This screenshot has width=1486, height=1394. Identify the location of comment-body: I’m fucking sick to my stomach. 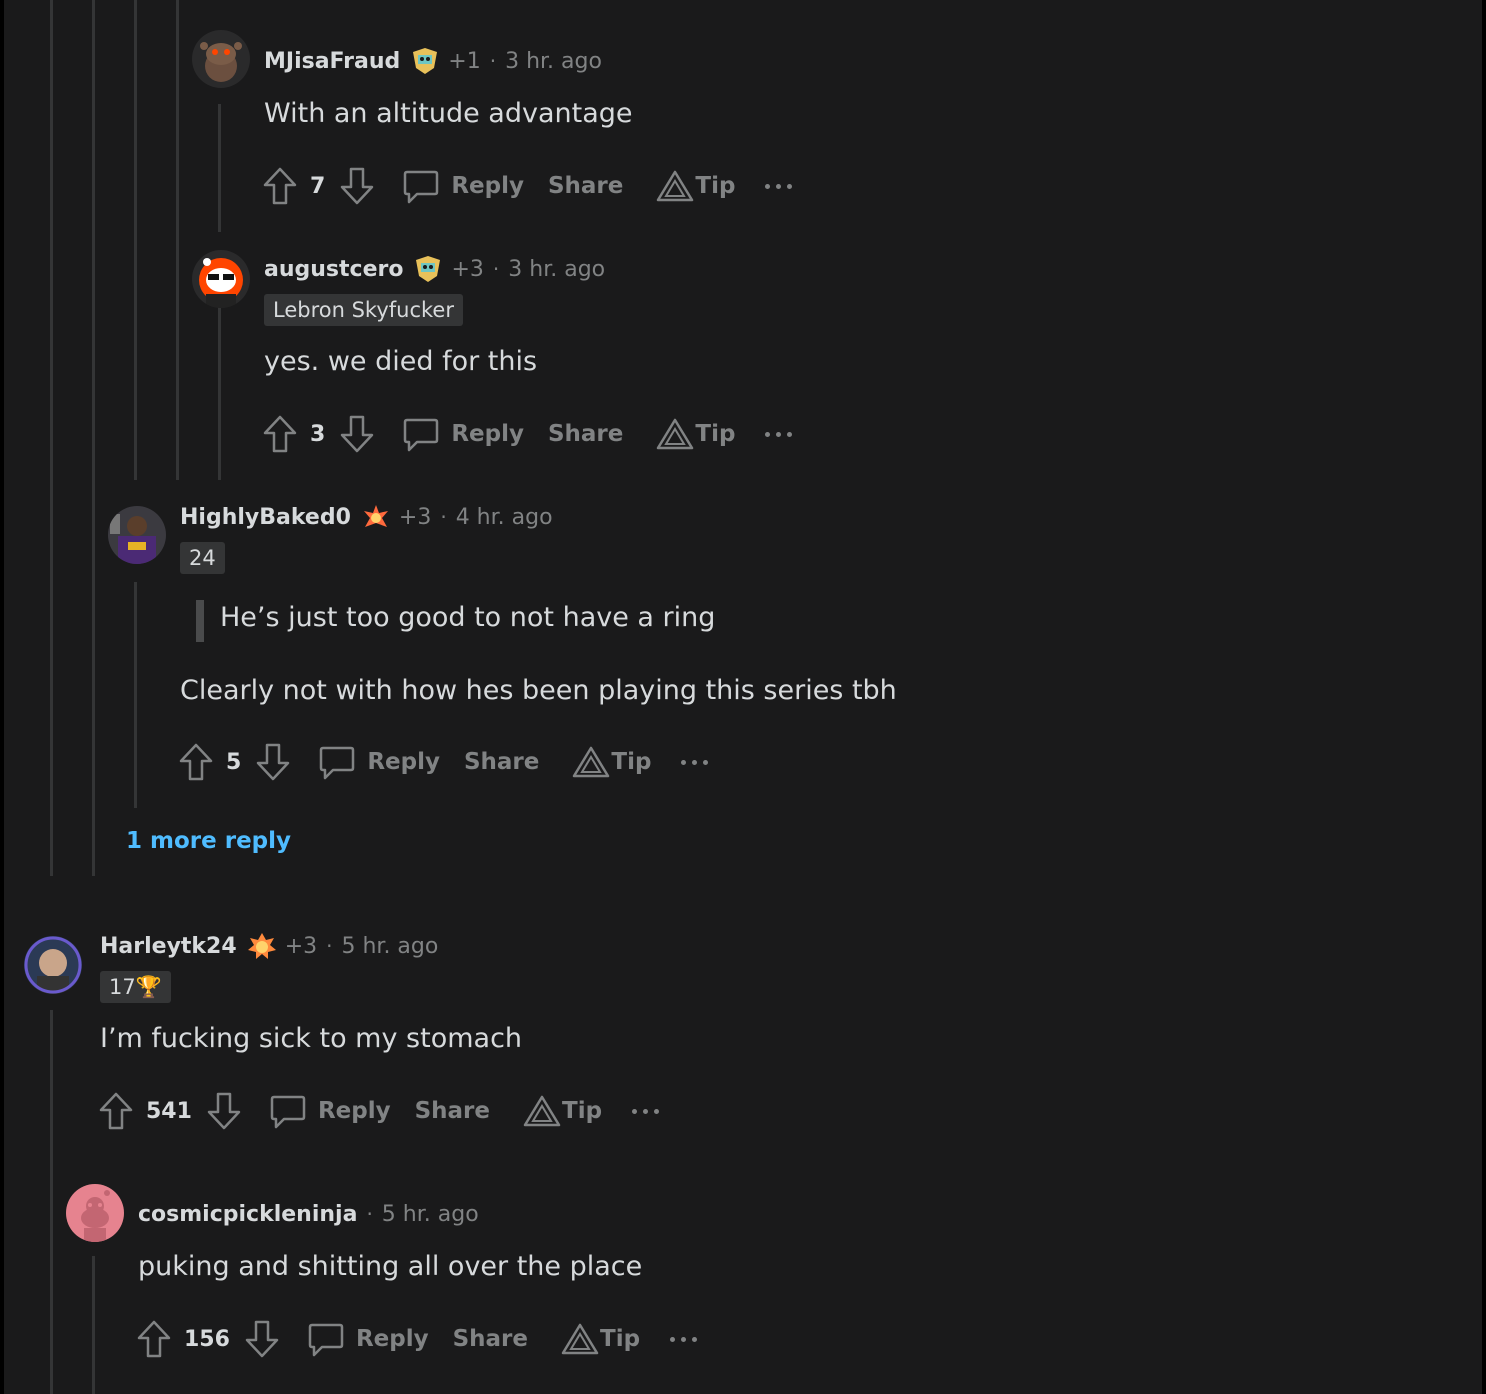
(311, 1038).